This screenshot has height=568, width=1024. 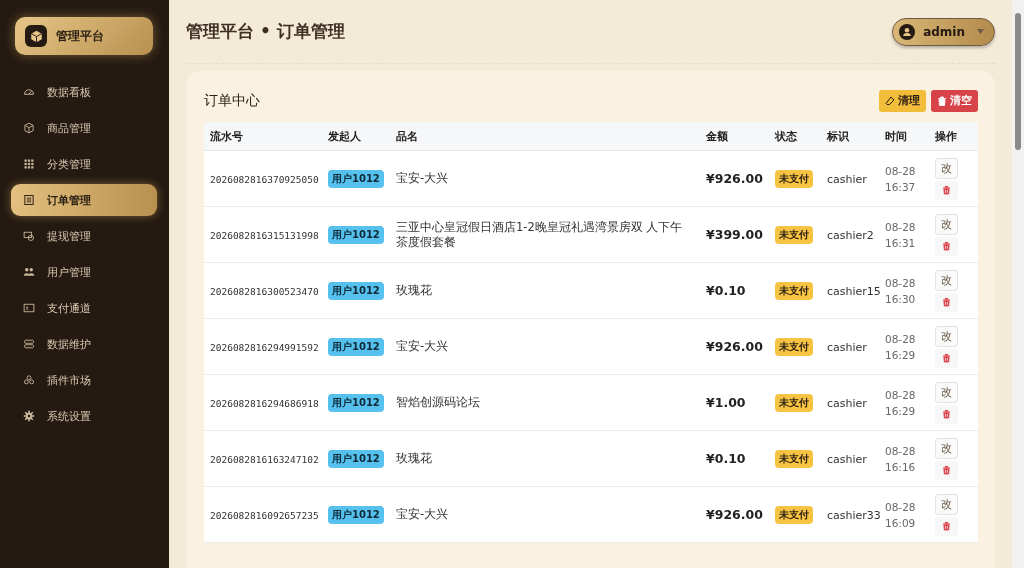 I want to click on serial-number: 2026082816092657235, so click(x=264, y=515).